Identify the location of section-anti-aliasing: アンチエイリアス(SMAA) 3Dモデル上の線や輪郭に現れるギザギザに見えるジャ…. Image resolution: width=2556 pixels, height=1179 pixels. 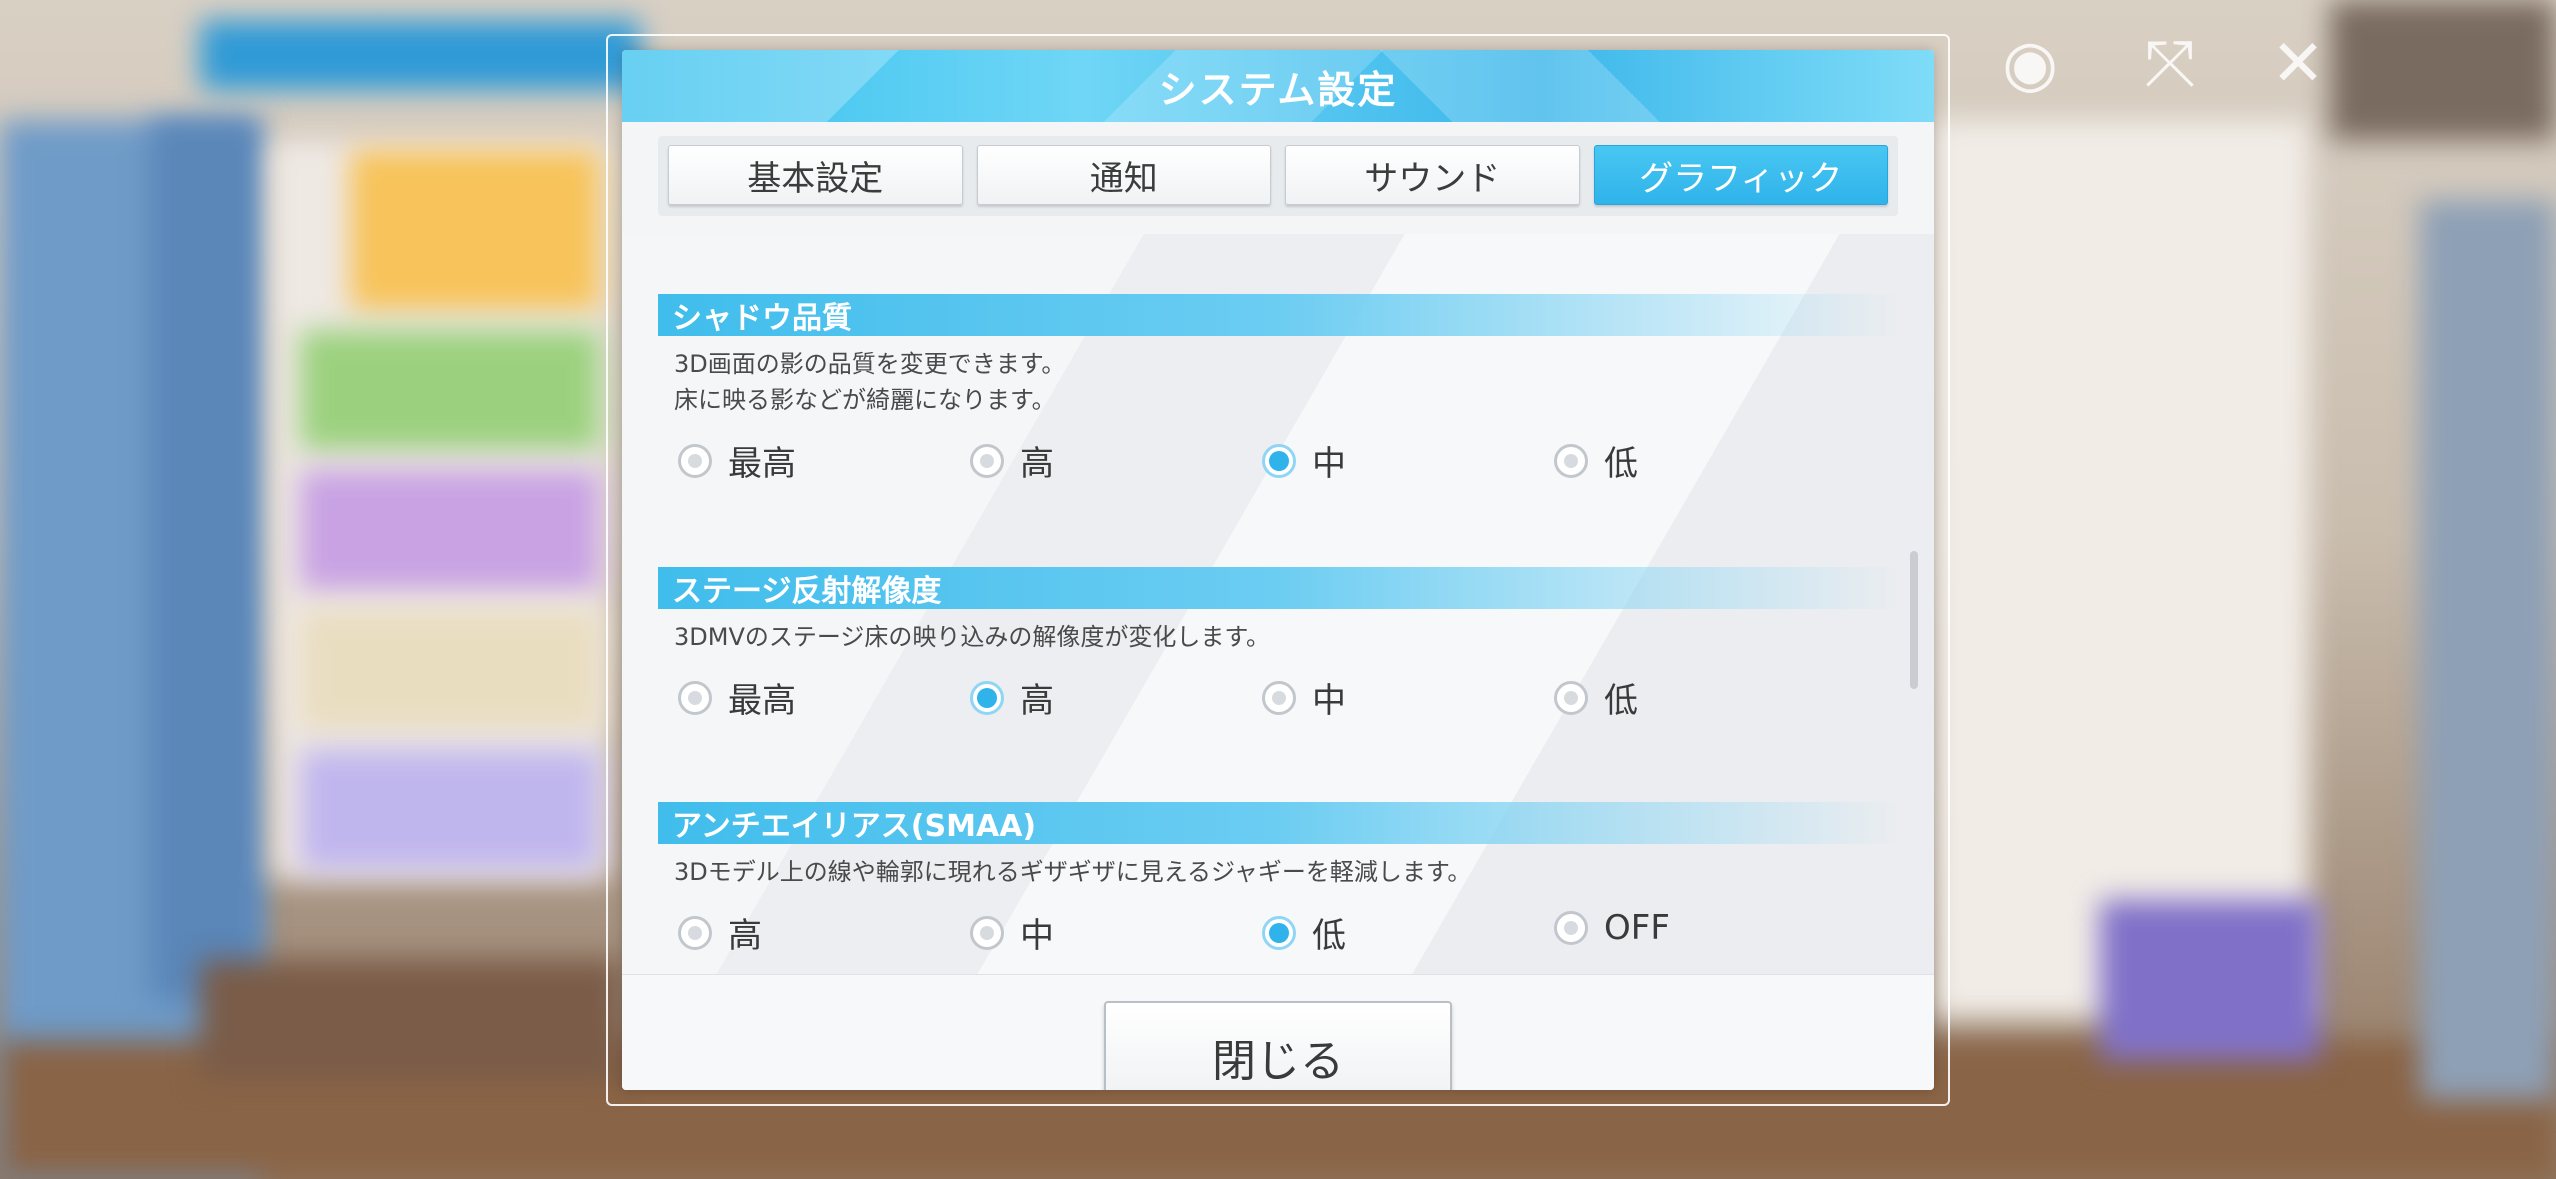
(1278, 885).